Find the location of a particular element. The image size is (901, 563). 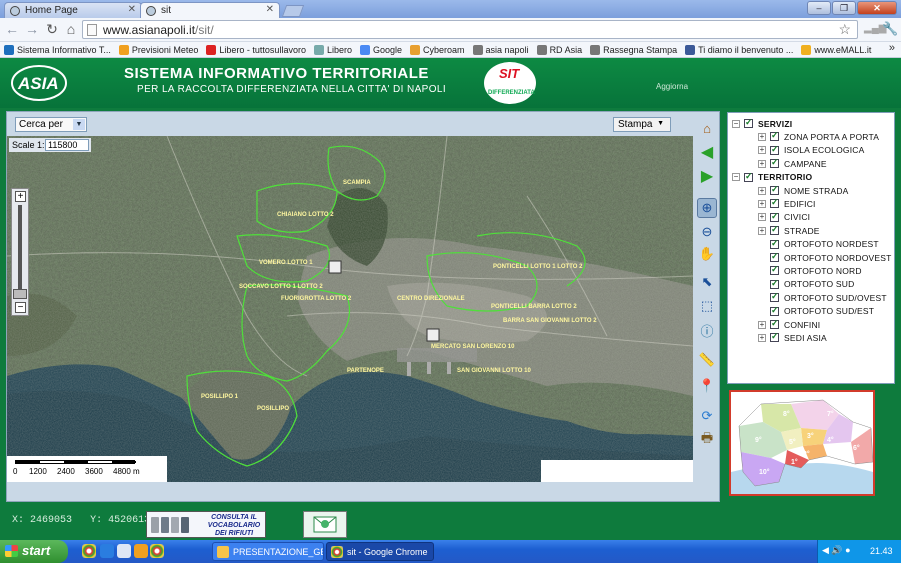

zoom-slider: + − is located at coordinates (20, 252).